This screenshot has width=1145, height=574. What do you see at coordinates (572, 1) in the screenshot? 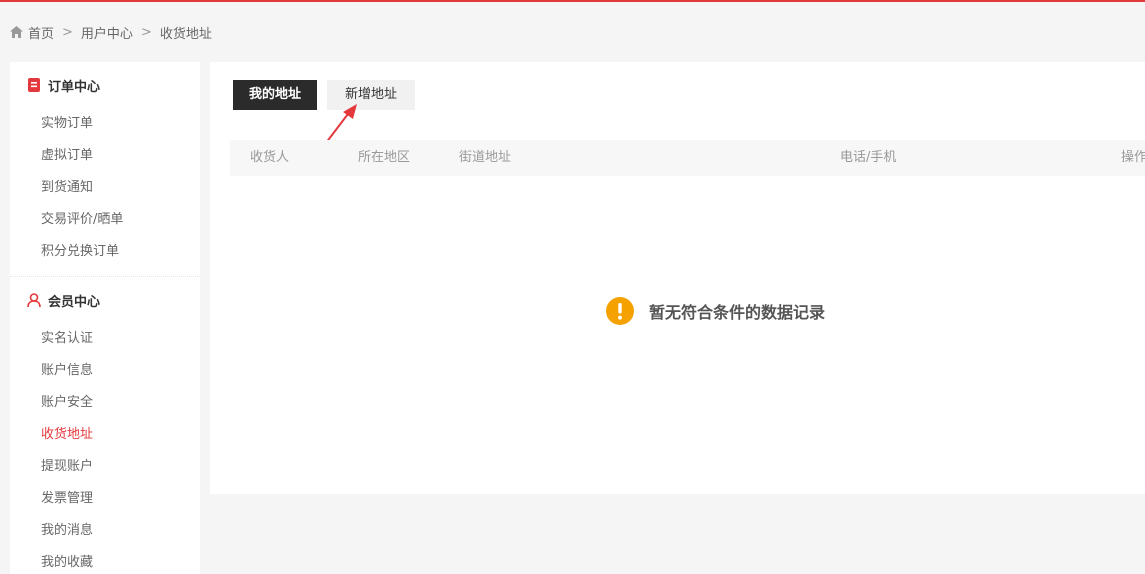
I see `top-accent-line` at bounding box center [572, 1].